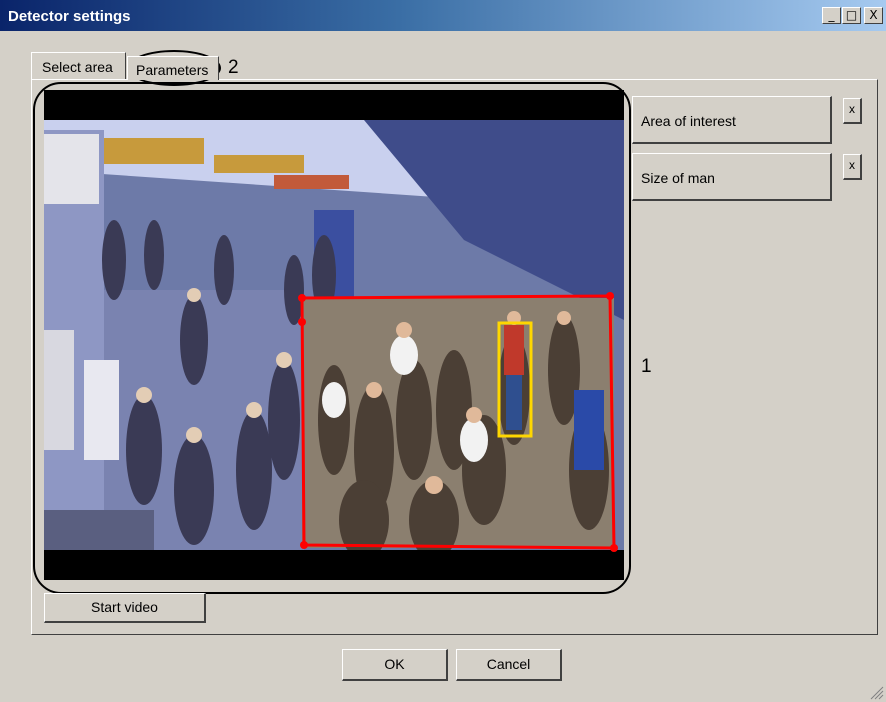 Image resolution: width=886 pixels, height=702 pixels. I want to click on tab-select-area: Select area, so click(78, 65).